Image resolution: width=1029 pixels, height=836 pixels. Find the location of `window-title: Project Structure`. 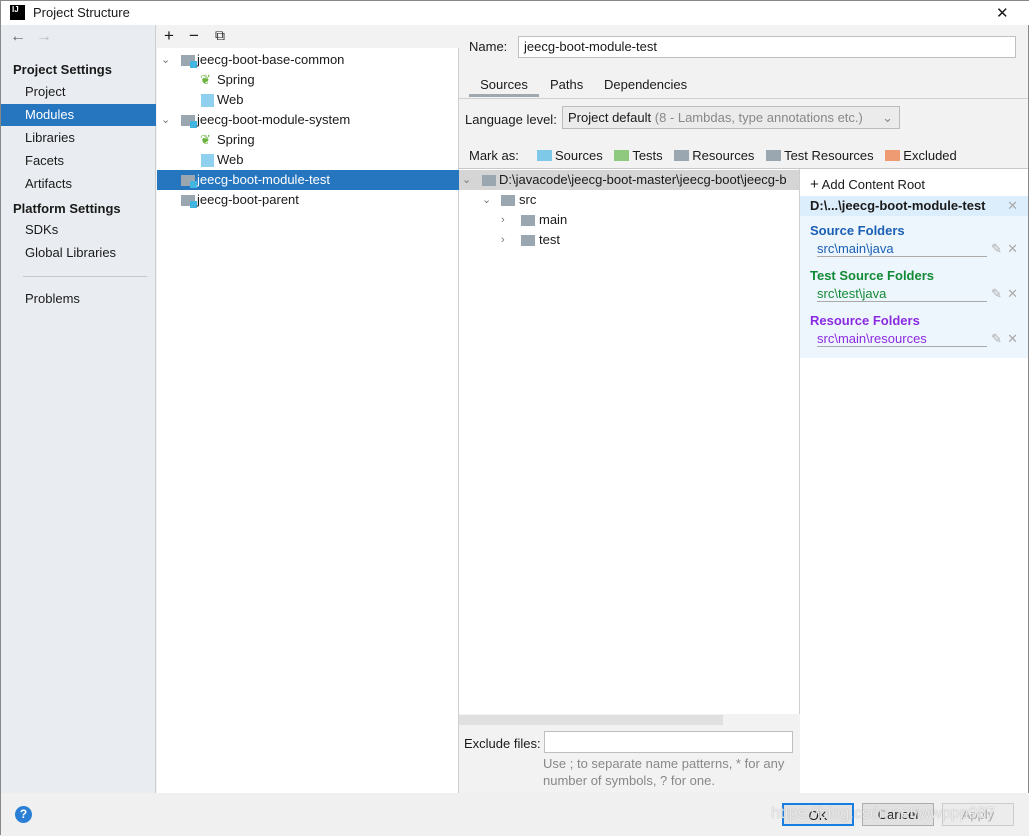

window-title: Project Structure is located at coordinates (81, 12).